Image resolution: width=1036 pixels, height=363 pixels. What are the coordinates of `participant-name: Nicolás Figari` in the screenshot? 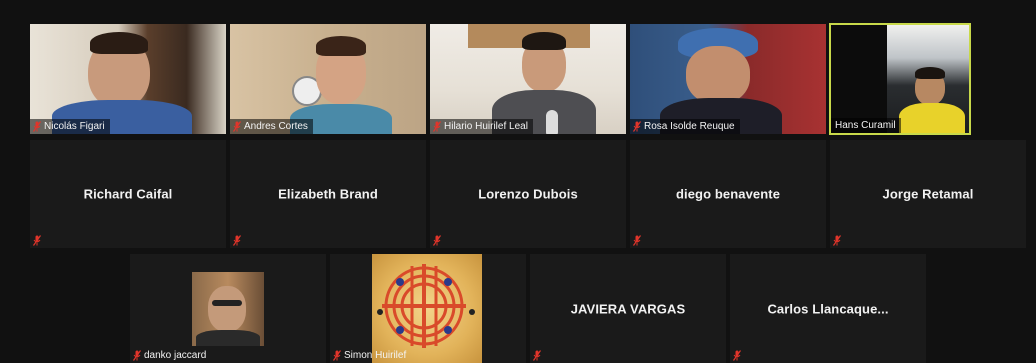 It's located at (74, 126).